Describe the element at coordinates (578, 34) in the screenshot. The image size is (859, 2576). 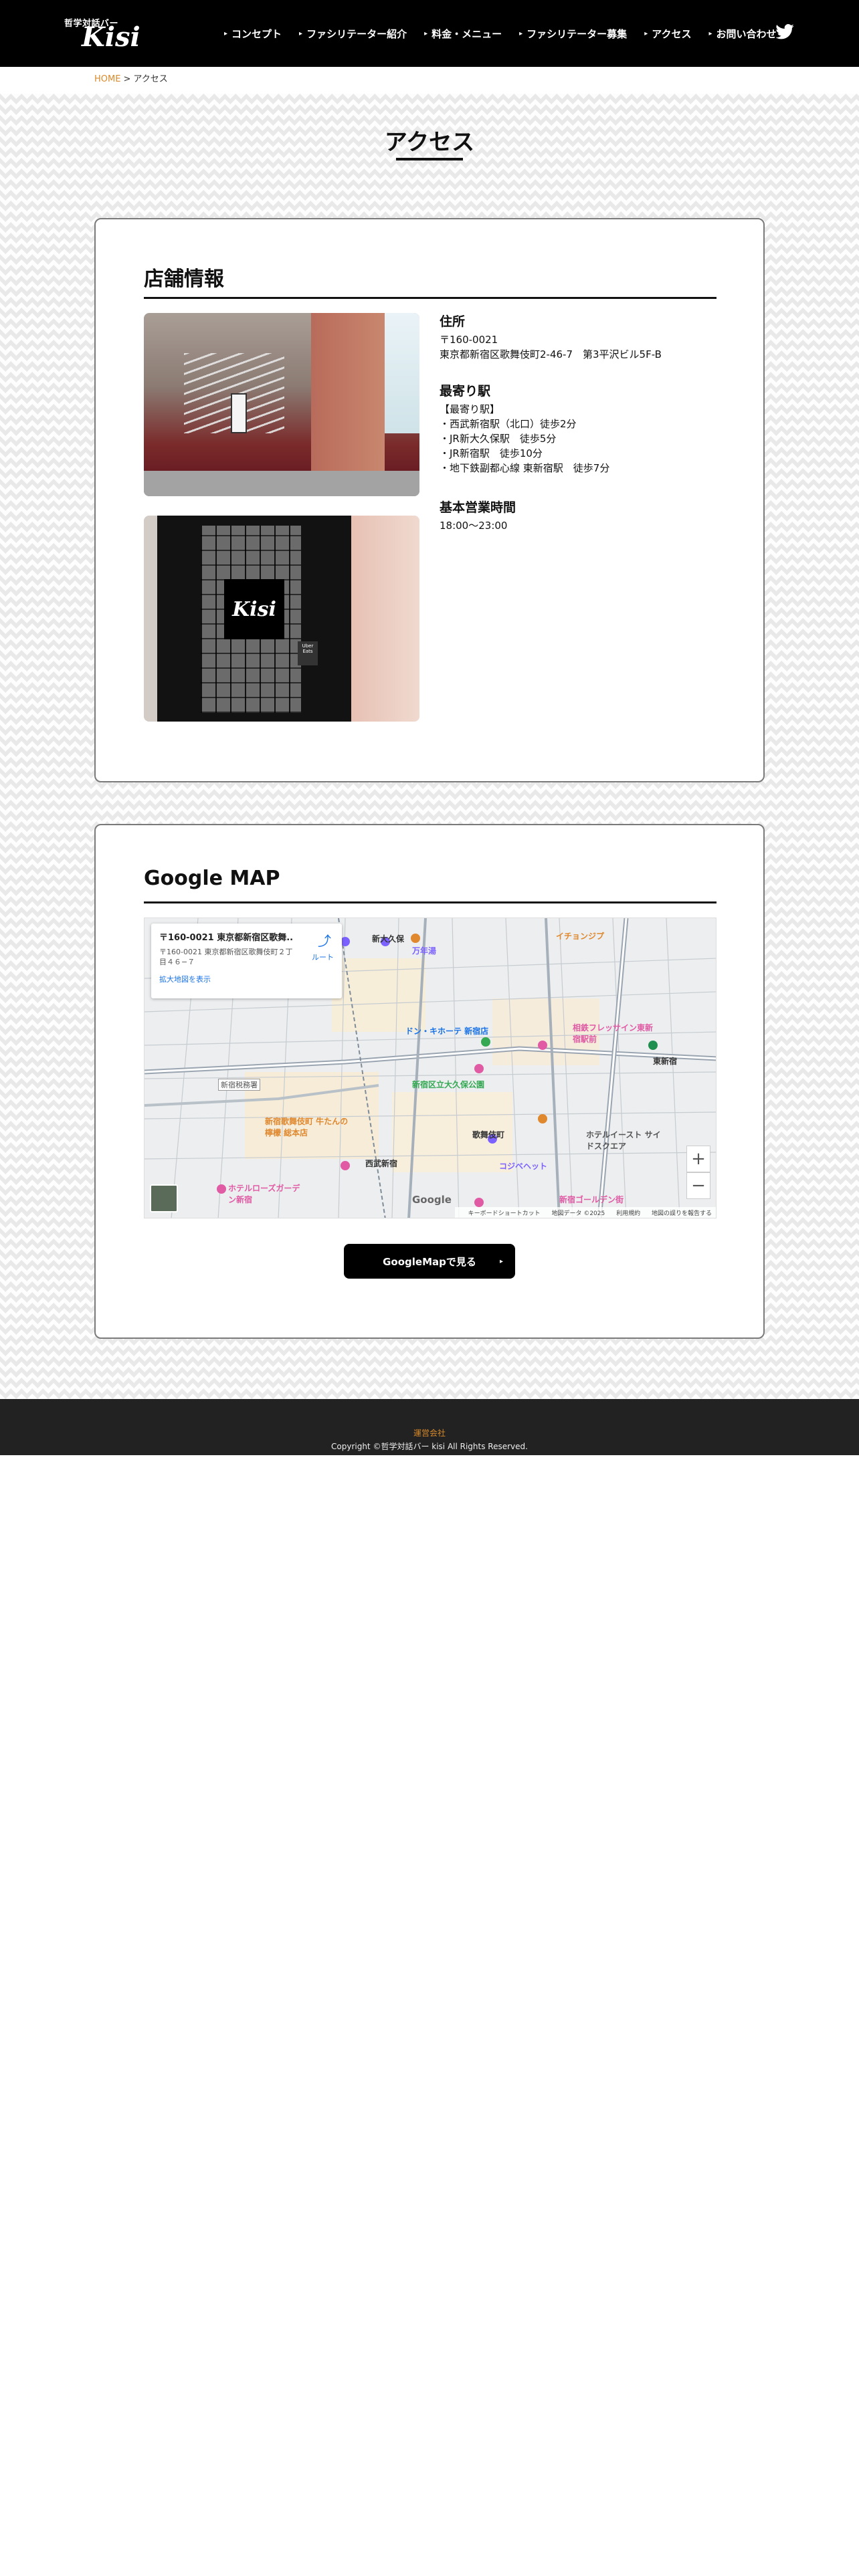
I see `nav-label: ファシリテーター募集` at that location.